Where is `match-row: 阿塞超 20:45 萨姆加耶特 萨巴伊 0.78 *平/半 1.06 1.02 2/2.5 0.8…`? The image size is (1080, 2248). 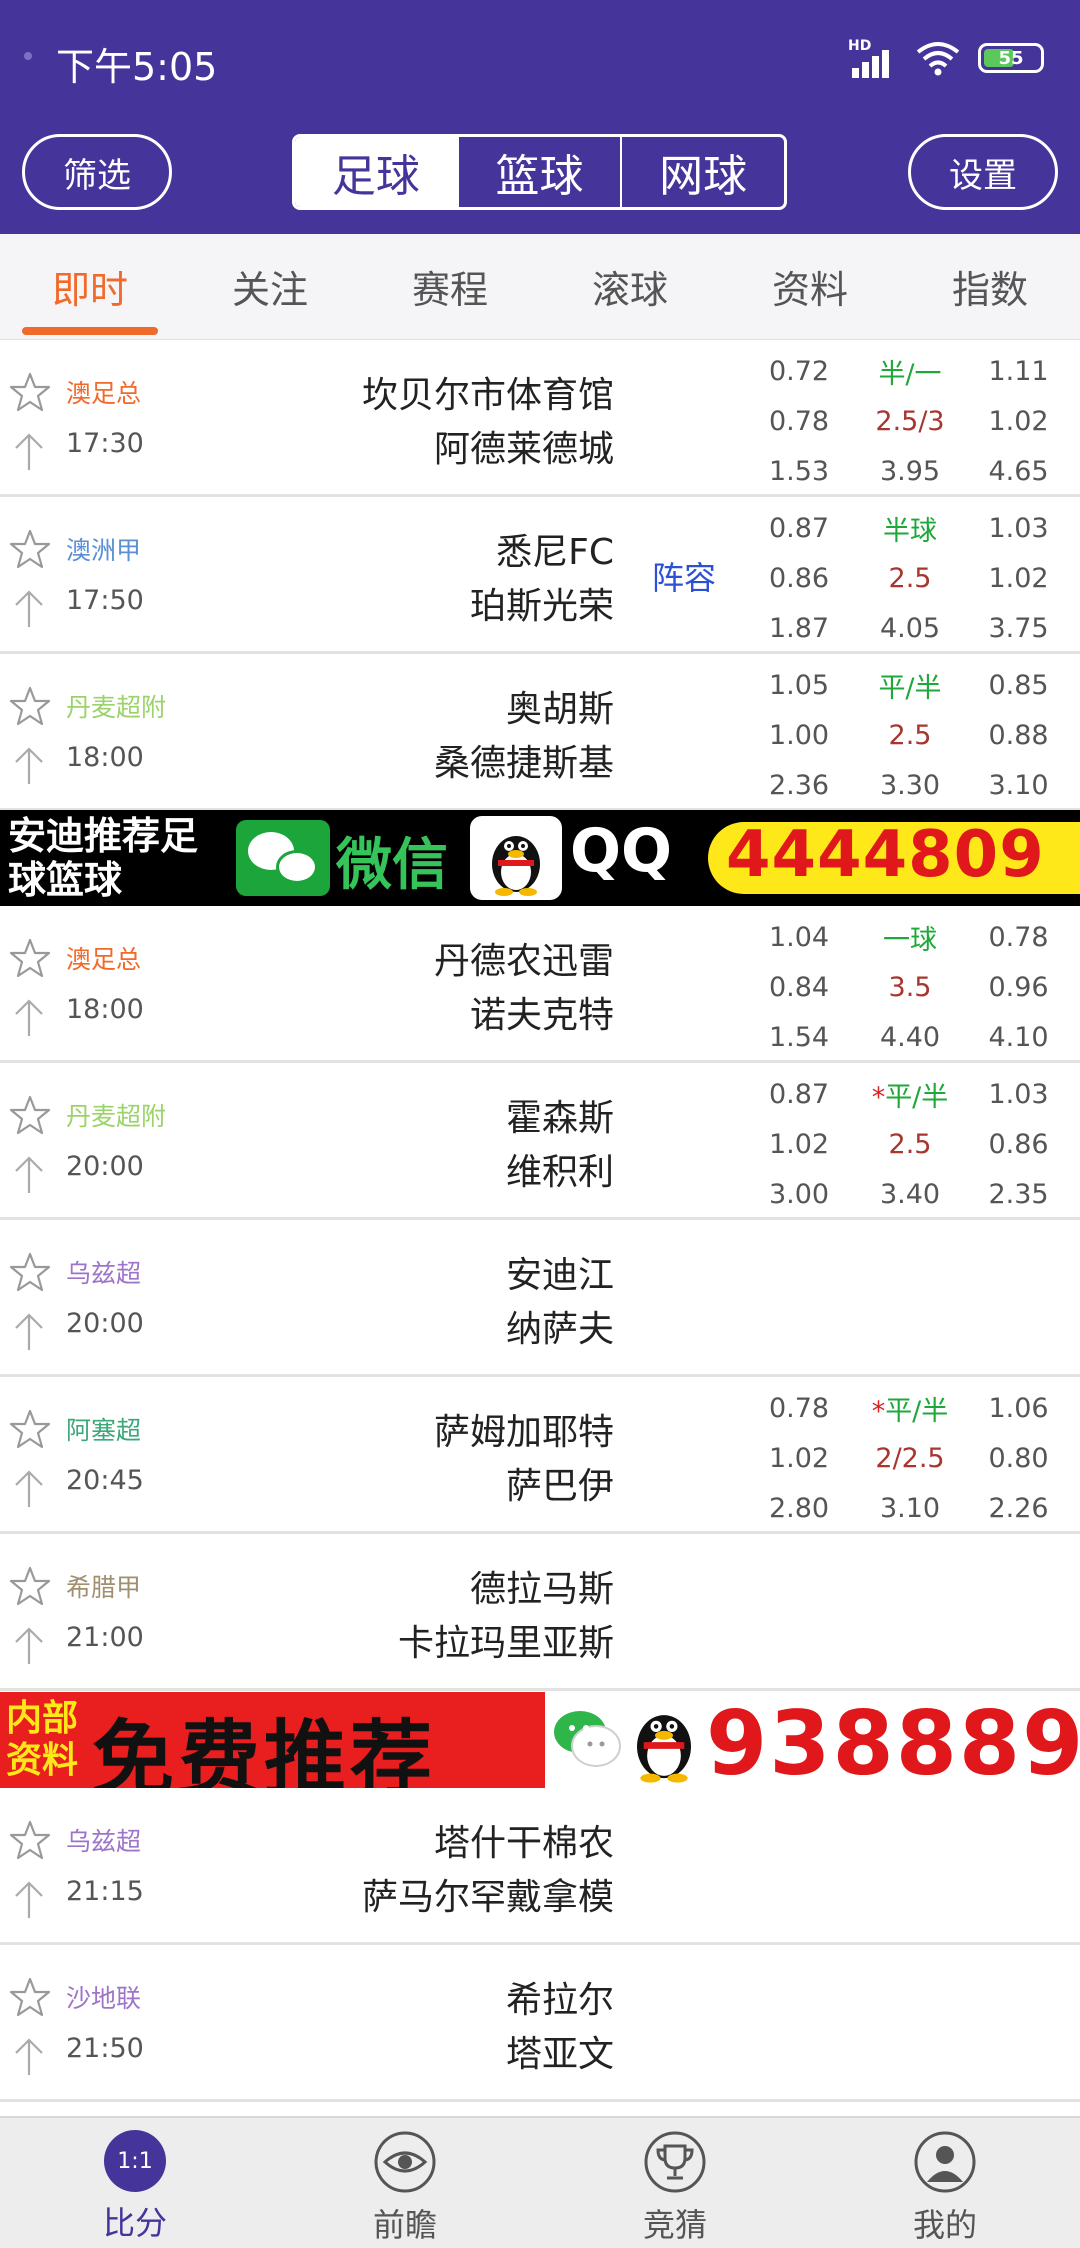
match-row: 阿塞超 20:45 萨姆加耶特 萨巴伊 0.78 *平/半 1.06 1.02 2/2.5 0.8… is located at coordinates (540, 1455).